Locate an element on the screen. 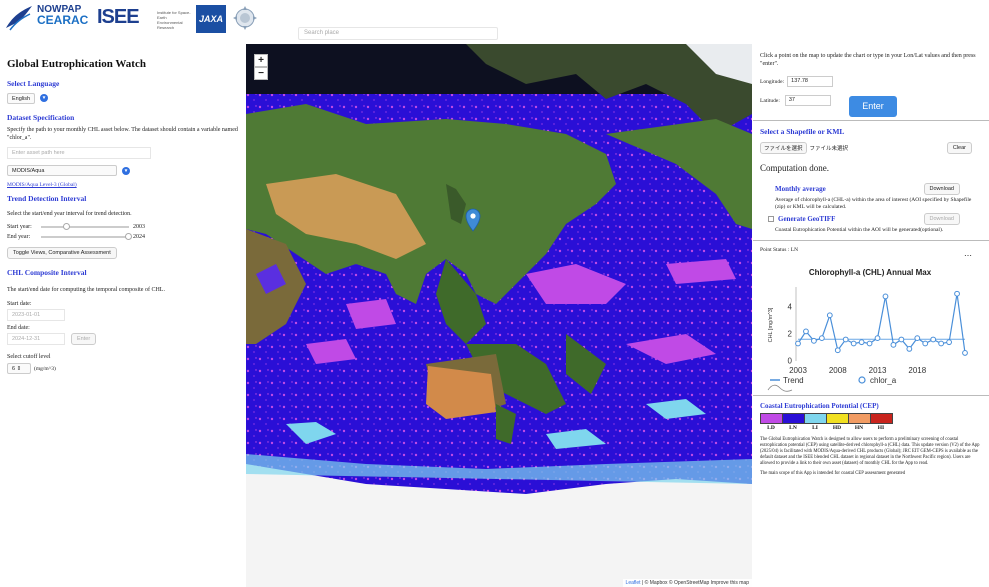 The width and height of the screenshot is (989, 587). language-chevron-icon: ▾ is located at coordinates (44, 98).